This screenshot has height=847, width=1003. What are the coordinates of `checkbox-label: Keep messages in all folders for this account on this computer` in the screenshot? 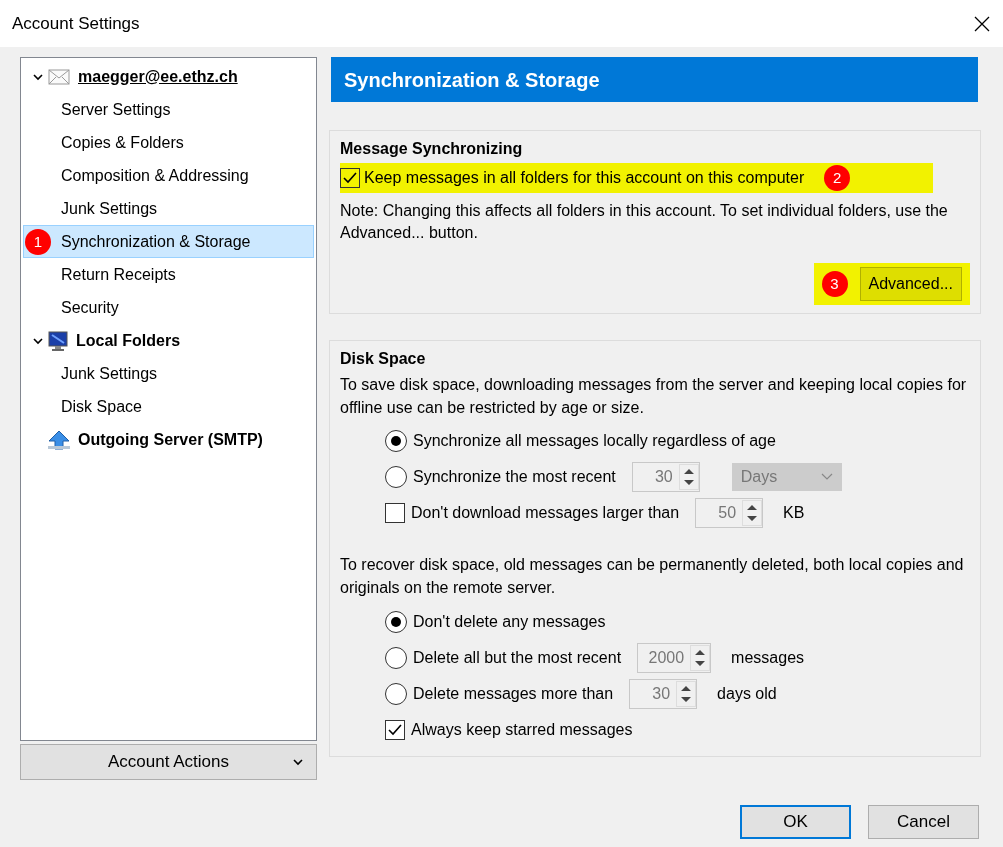 It's located at (584, 178).